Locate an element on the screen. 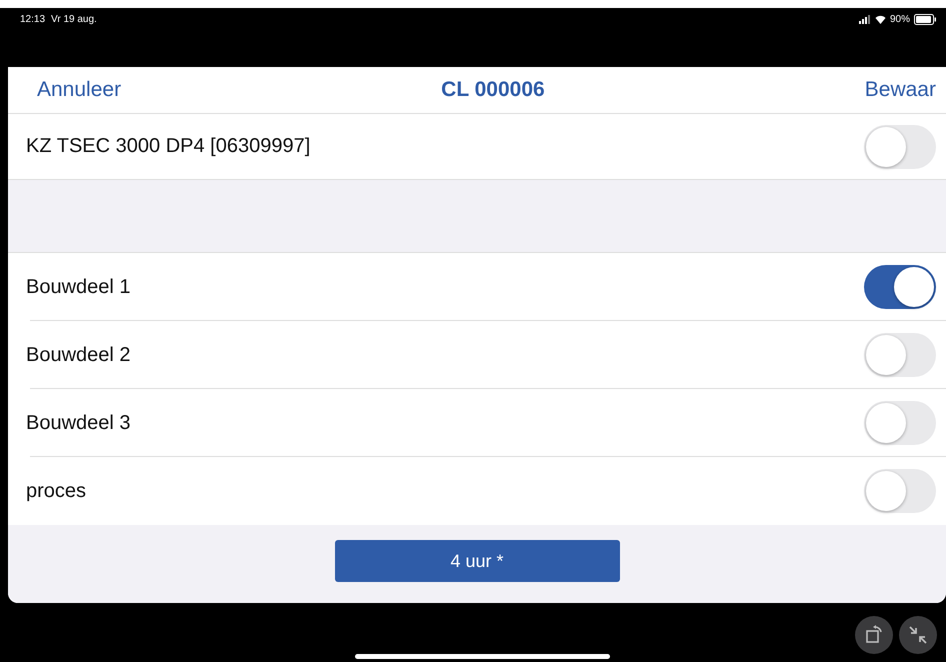  save-button: Bewaar is located at coordinates (900, 90).